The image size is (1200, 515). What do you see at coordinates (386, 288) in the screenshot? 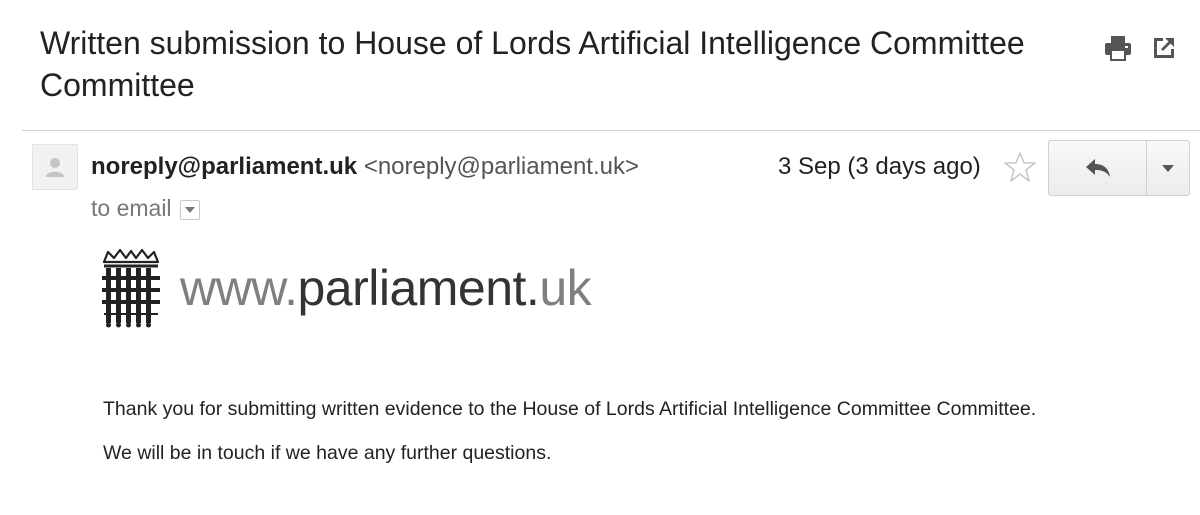
I see `logo-wordmark: www.parliament.uk` at bounding box center [386, 288].